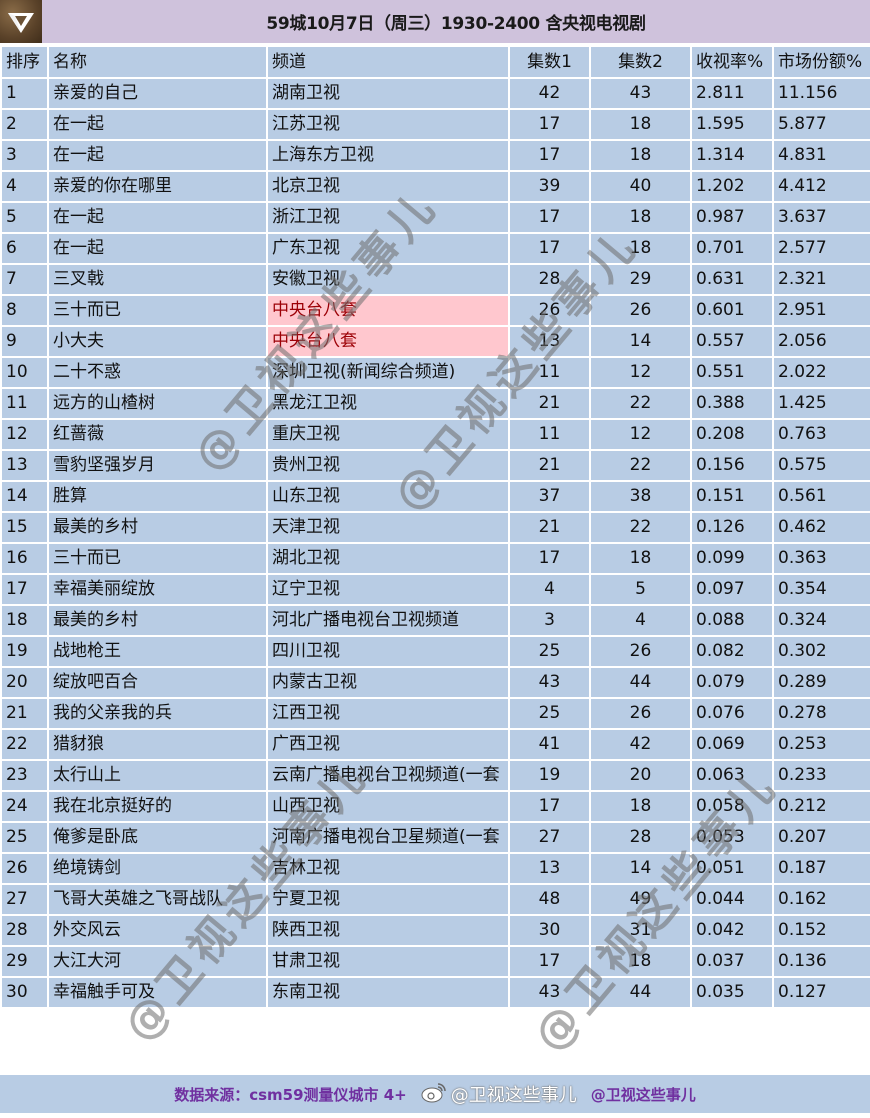 The image size is (870, 1118). I want to click on cell-channel: 江苏卫视, so click(388, 124).